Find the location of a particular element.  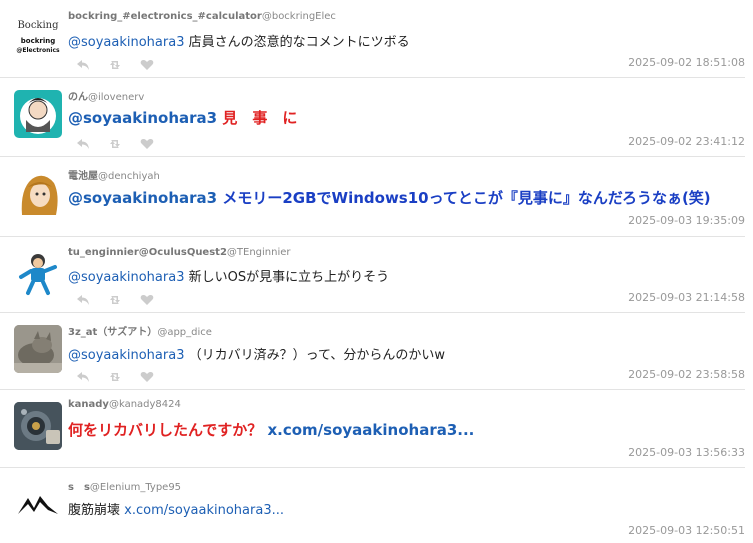

screen-name: @denchiyah is located at coordinates (129, 176).